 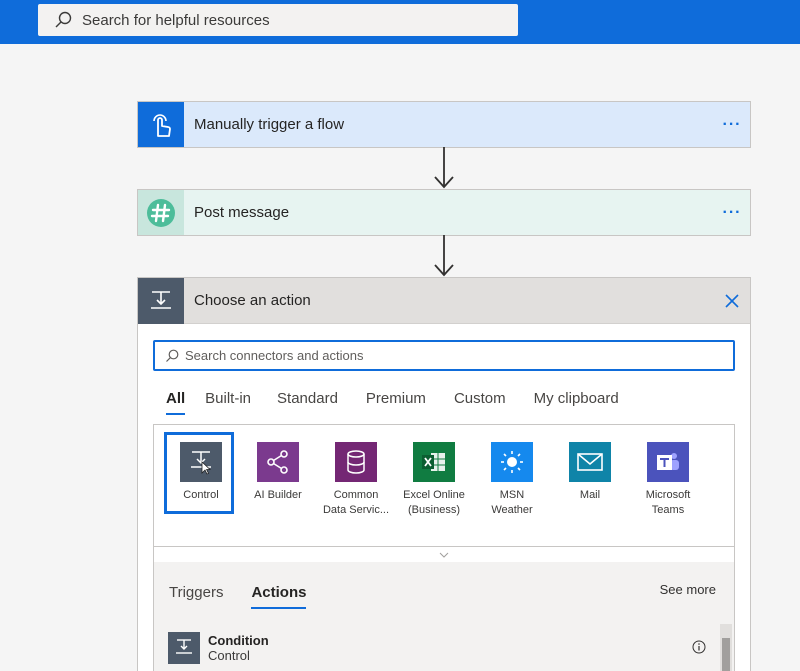 I want to click on tab-actions: Actions, so click(x=279, y=596).